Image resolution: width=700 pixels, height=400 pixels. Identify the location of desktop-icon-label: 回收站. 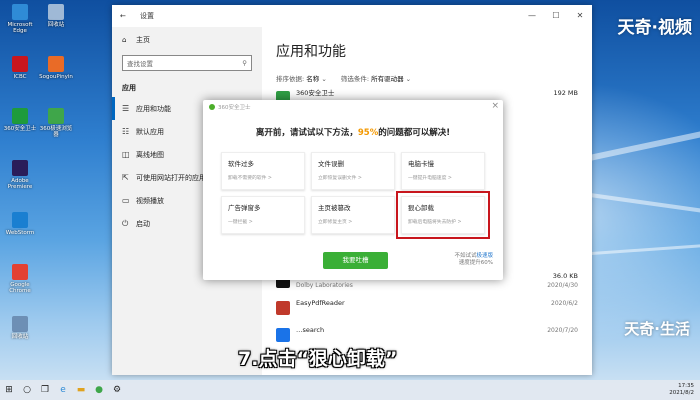
(56, 25).